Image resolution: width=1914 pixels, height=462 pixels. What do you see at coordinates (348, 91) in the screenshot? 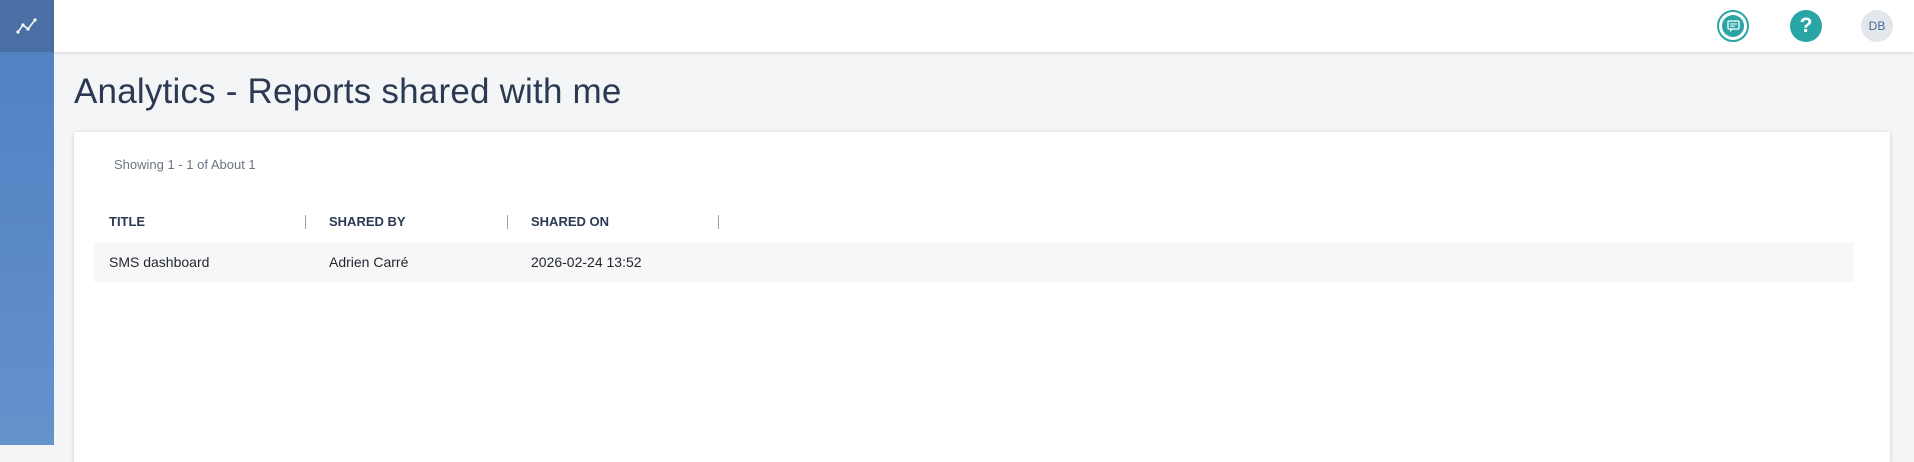
I see `page-title: Analytics - Reports shared with me` at bounding box center [348, 91].